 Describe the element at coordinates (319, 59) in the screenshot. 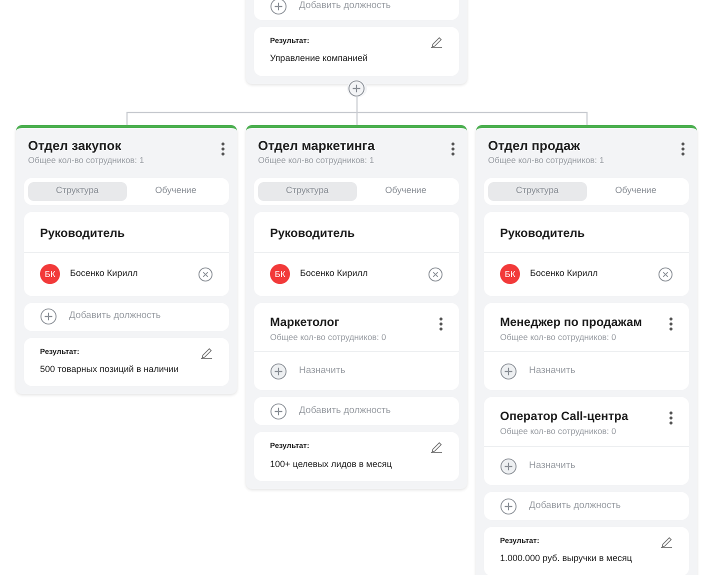

I see `result-text: Управление компанией` at that location.